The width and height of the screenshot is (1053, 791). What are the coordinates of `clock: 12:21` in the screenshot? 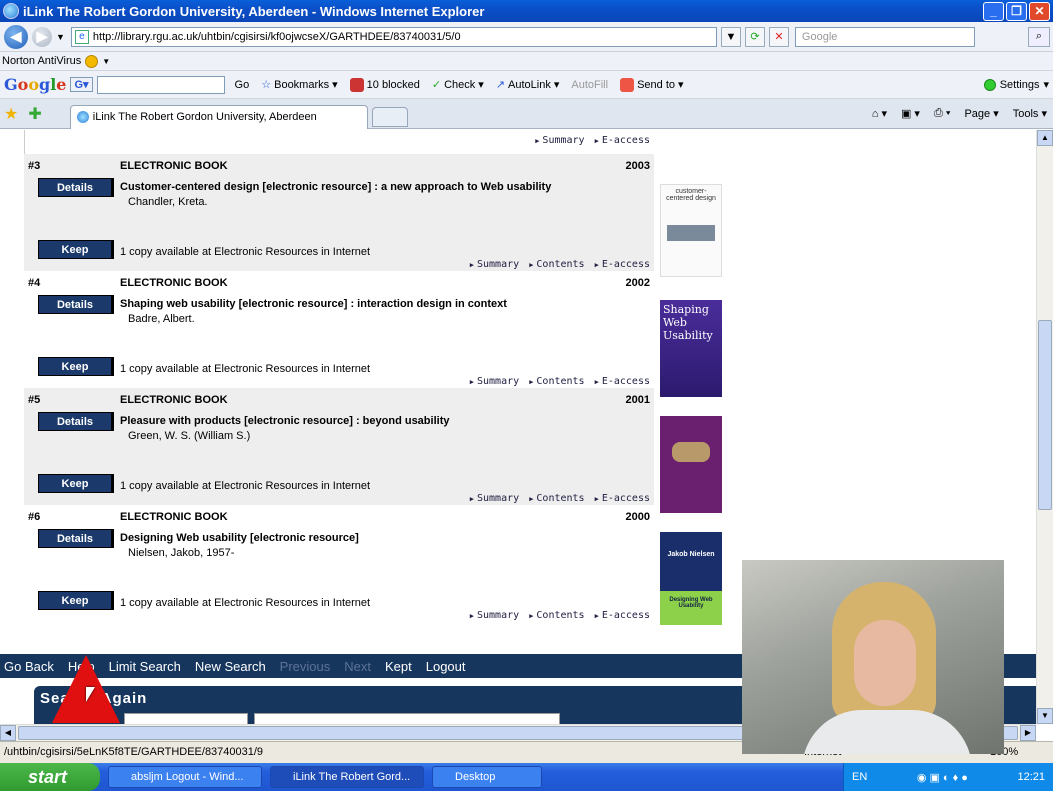 It's located at (1031, 777).